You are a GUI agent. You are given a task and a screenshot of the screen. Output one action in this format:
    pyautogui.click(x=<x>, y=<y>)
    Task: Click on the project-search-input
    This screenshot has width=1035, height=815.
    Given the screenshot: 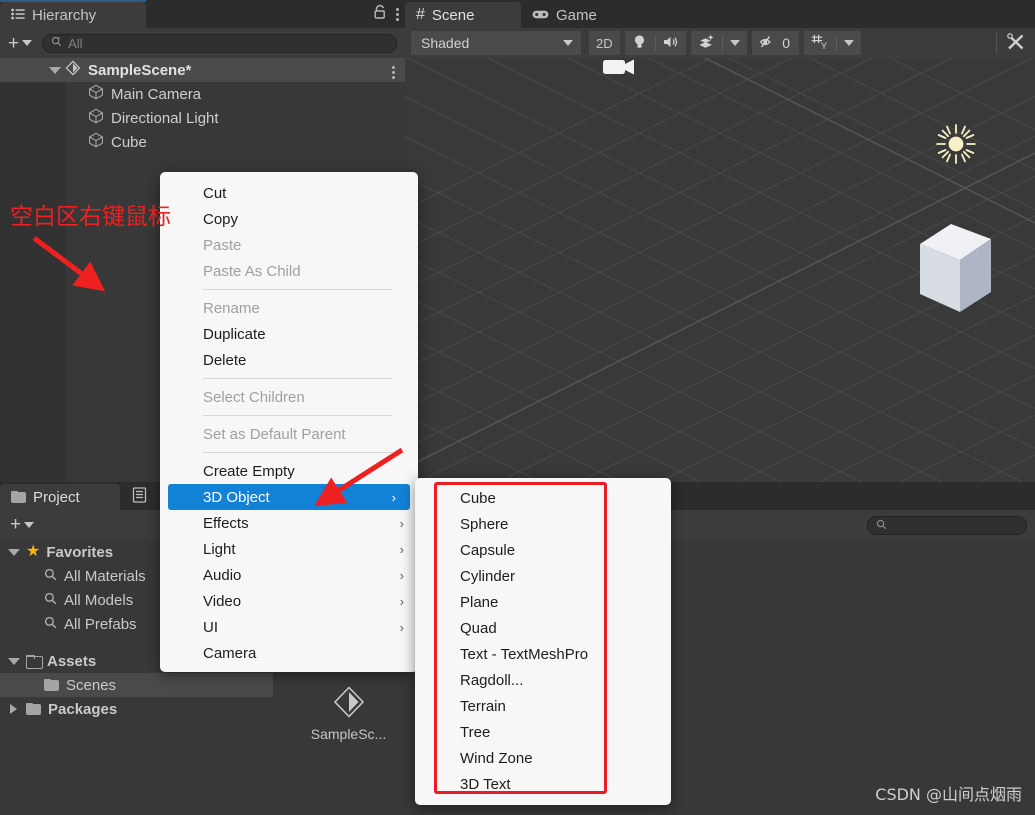 What is the action you would take?
    pyautogui.click(x=947, y=525)
    